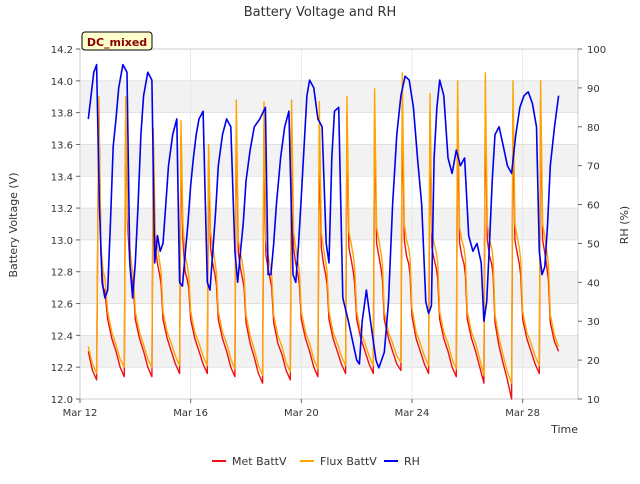 The width and height of the screenshot is (640, 484). Describe the element at coordinates (596, 50) in the screenshot. I see `right-tick-label: 100` at that location.